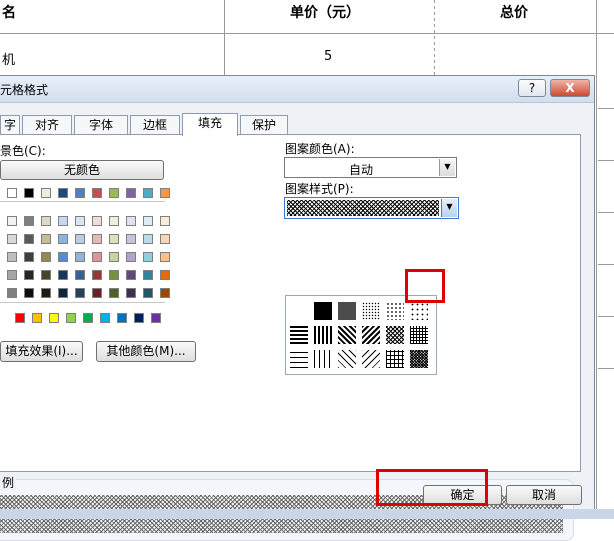 Image resolution: width=614 pixels, height=541 pixels. What do you see at coordinates (532, 88) in the screenshot?
I see `help-button: ?` at bounding box center [532, 88].